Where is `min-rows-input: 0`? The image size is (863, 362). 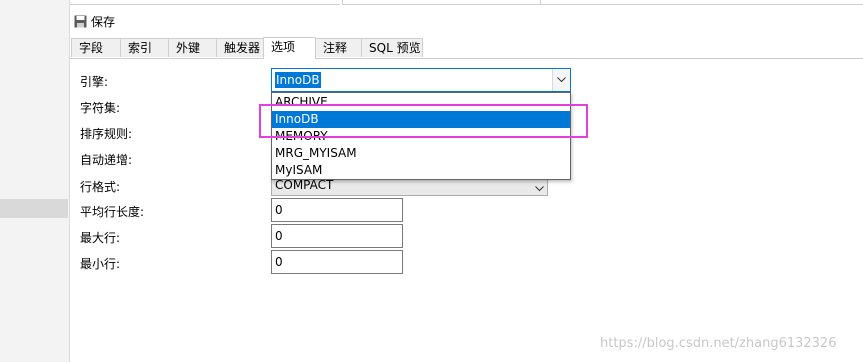
min-rows-input: 0 is located at coordinates (337, 262).